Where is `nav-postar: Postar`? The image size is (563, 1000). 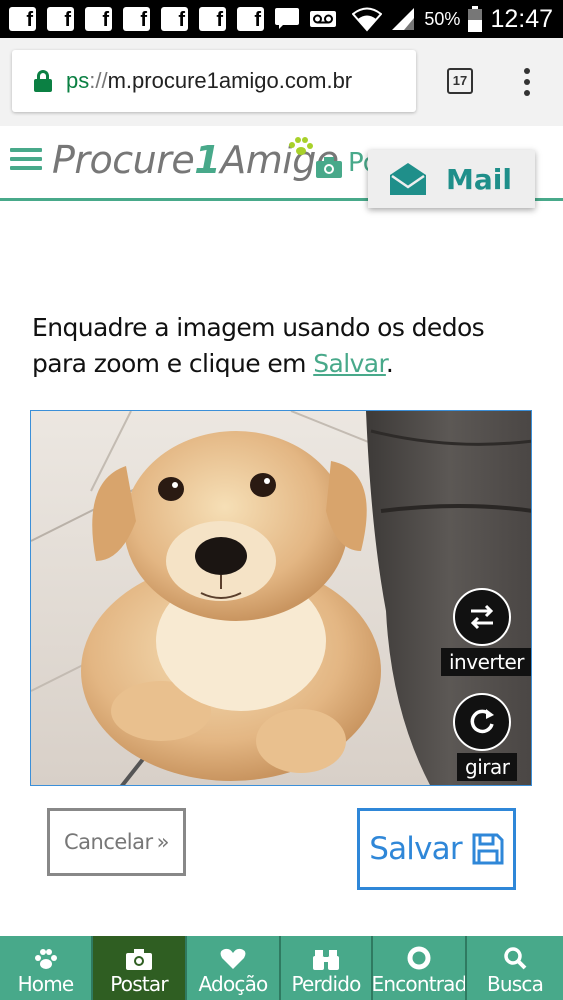
nav-postar: Postar is located at coordinates (140, 968).